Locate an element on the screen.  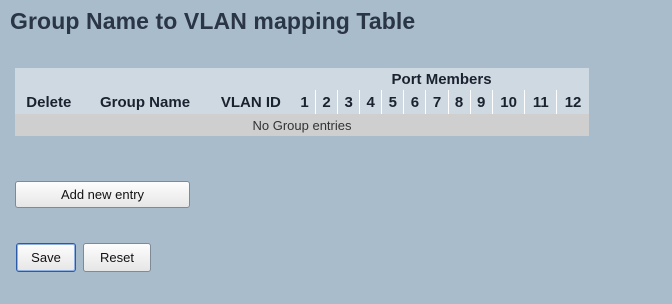
header-port-3: 3 is located at coordinates (348, 102).